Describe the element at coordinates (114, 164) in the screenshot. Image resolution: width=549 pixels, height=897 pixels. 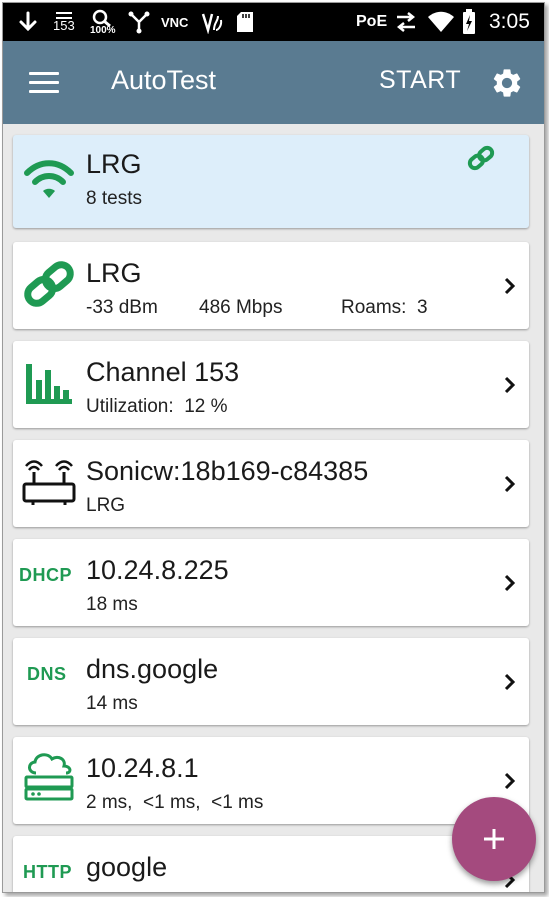
I see `profile-name: LRG` at that location.